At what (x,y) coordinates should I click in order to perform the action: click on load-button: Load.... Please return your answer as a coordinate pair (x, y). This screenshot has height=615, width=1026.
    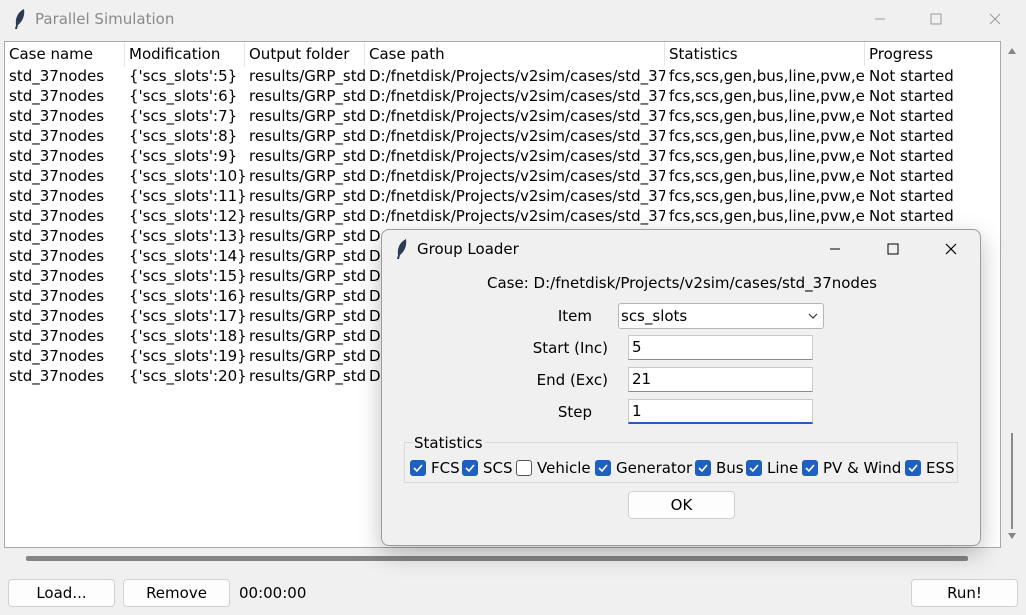
    Looking at the image, I should click on (61, 593).